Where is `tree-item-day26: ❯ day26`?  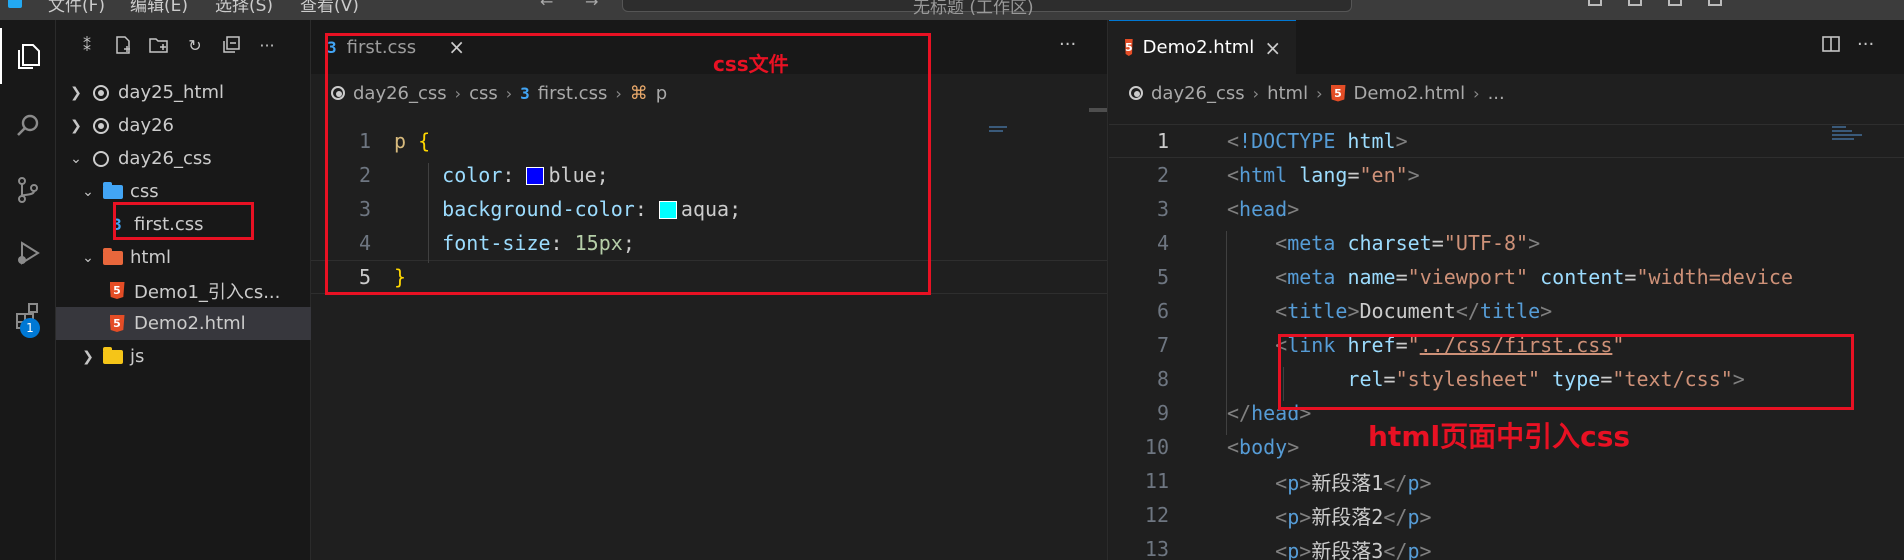 tree-item-day26: ❯ day26 is located at coordinates (183, 125).